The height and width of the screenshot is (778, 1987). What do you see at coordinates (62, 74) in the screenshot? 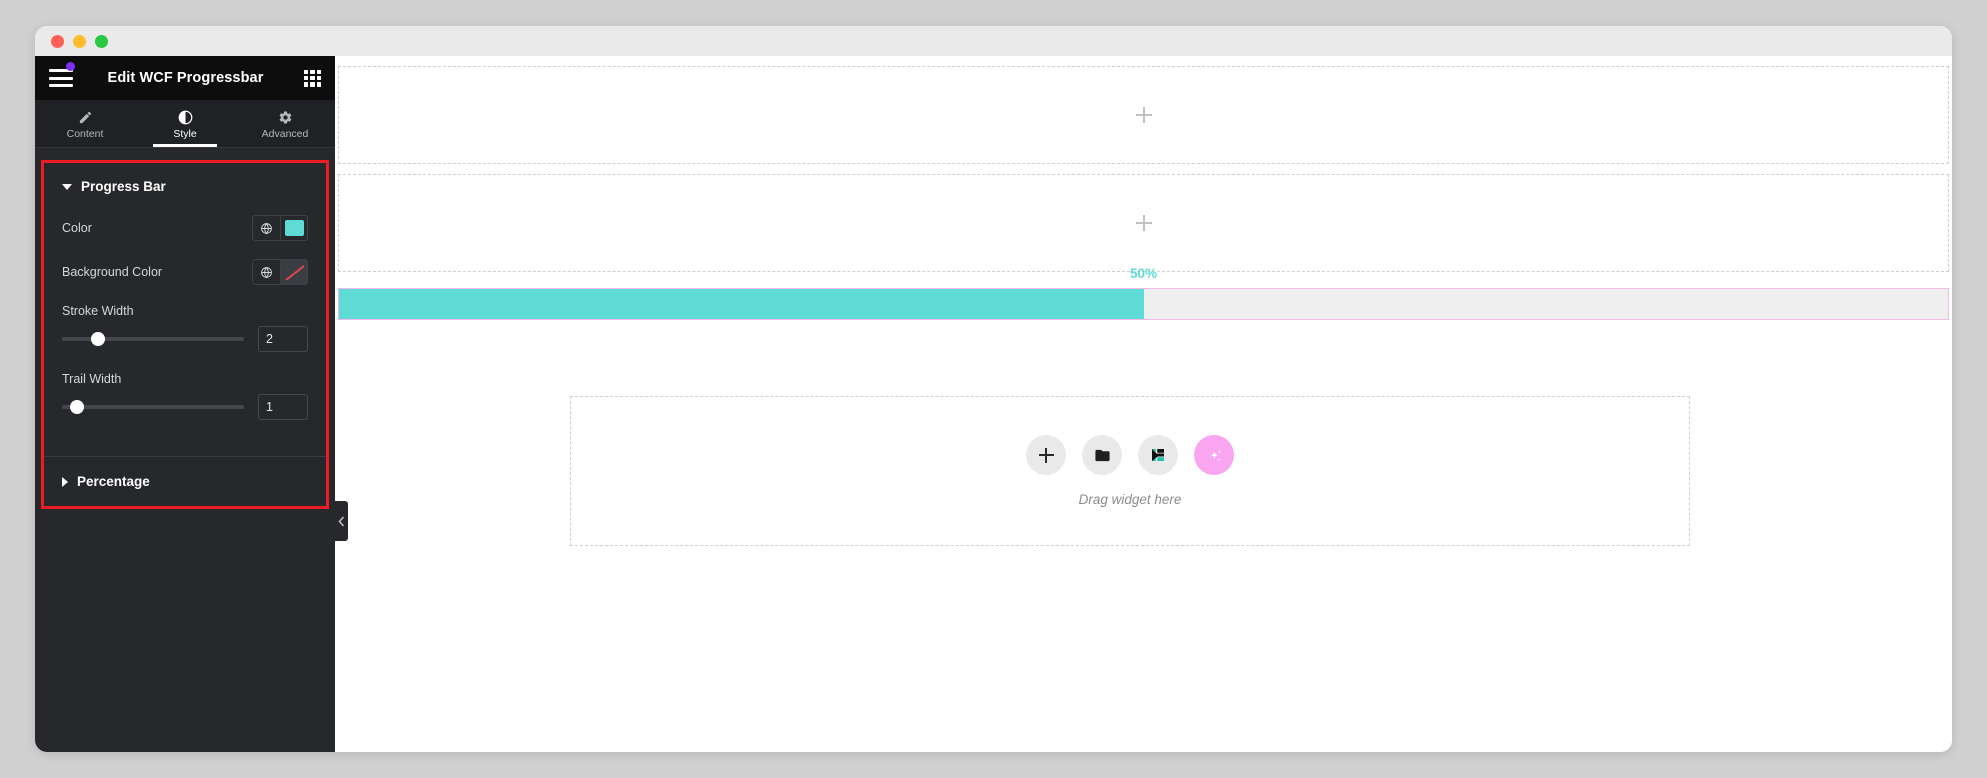
I see `hamburger-icon` at bounding box center [62, 74].